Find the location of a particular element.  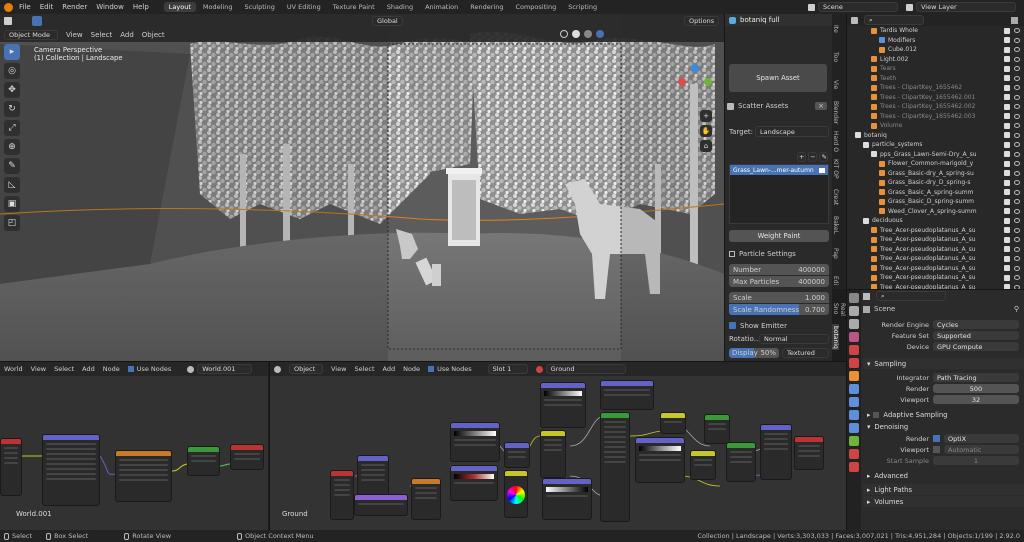

editor-mode-label: World is located at coordinates (13, 369).